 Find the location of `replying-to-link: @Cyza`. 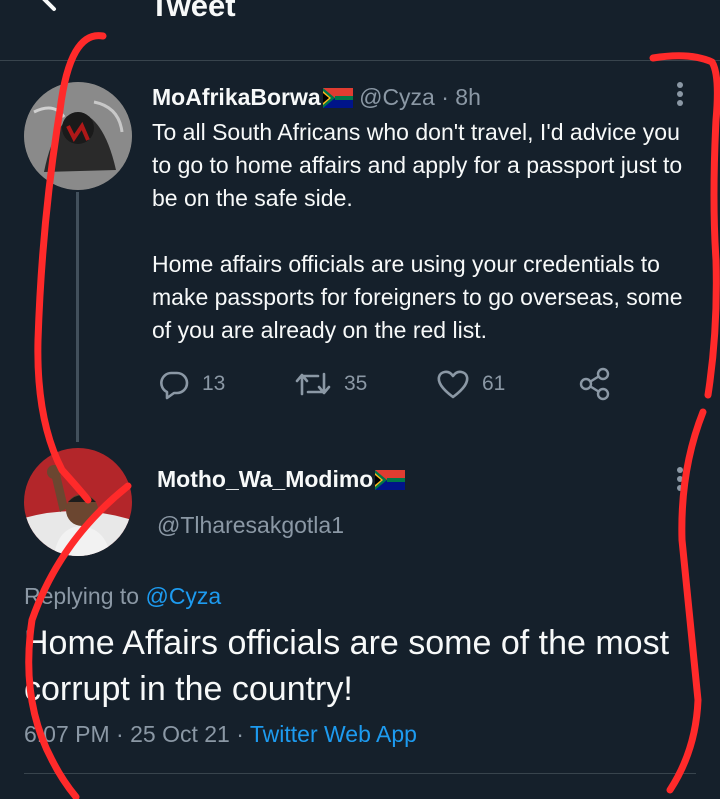

replying-to-link: @Cyza is located at coordinates (183, 596).